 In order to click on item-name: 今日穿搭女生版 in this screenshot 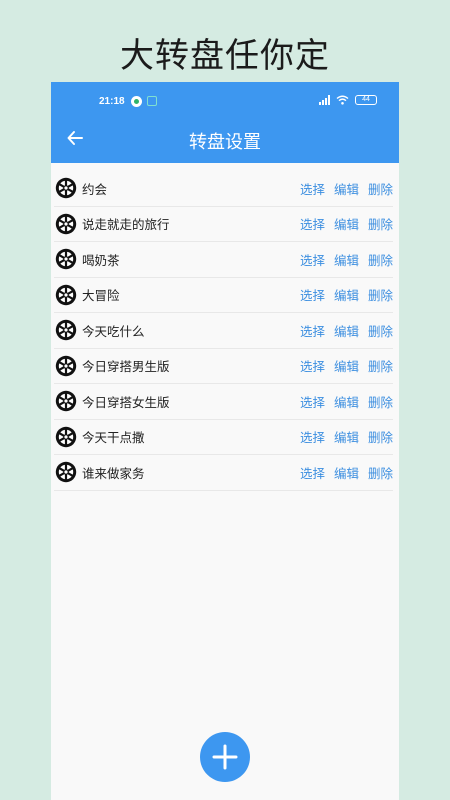, I will do `click(126, 402)`.